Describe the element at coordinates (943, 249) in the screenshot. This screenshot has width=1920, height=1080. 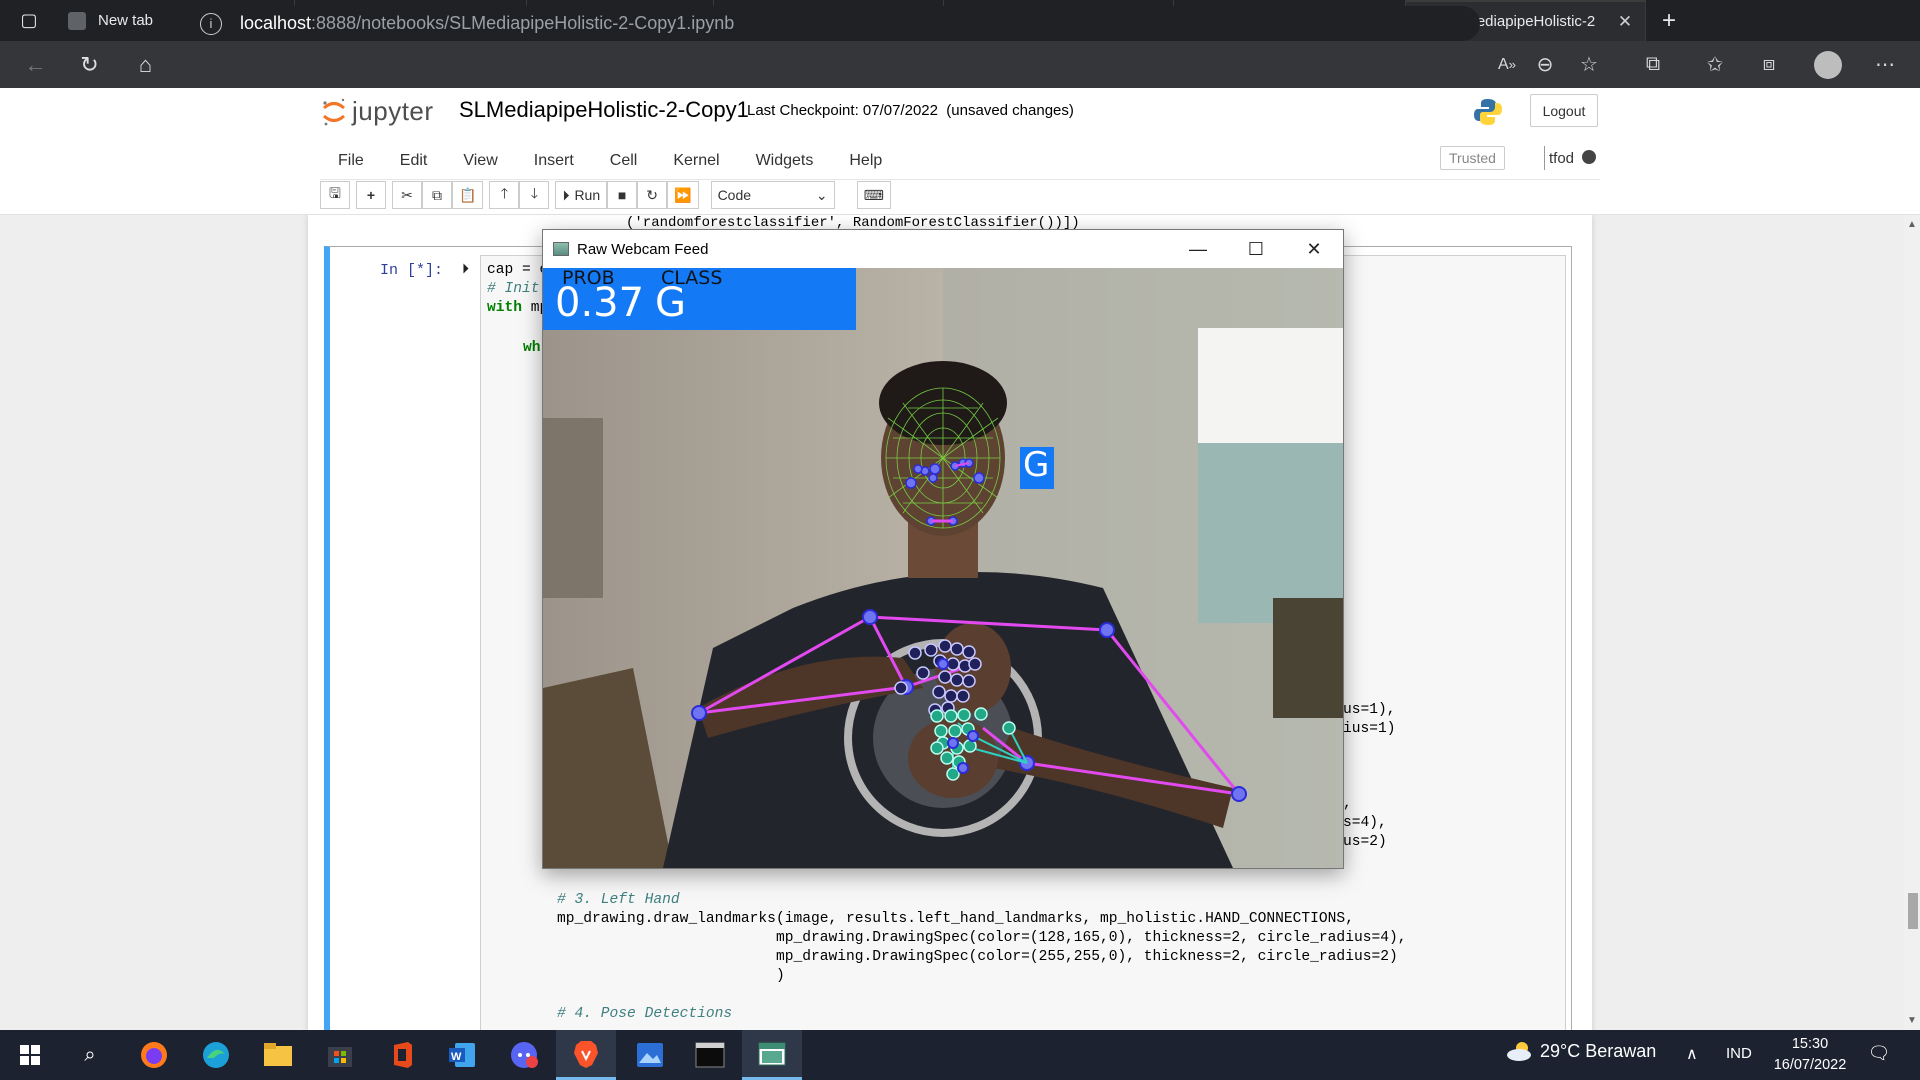
I see `webcam-window-titlebar: Raw Webcam Feed — ☐ ✕` at that location.